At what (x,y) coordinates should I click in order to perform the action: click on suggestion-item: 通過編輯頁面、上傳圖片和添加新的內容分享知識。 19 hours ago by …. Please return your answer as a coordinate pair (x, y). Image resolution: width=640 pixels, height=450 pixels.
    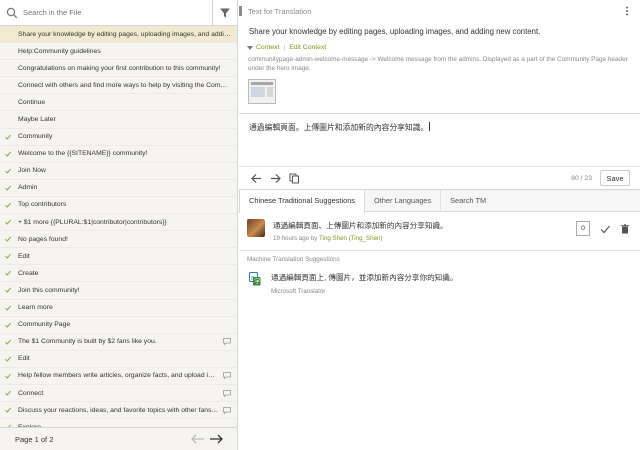
    Looking at the image, I should click on (438, 232).